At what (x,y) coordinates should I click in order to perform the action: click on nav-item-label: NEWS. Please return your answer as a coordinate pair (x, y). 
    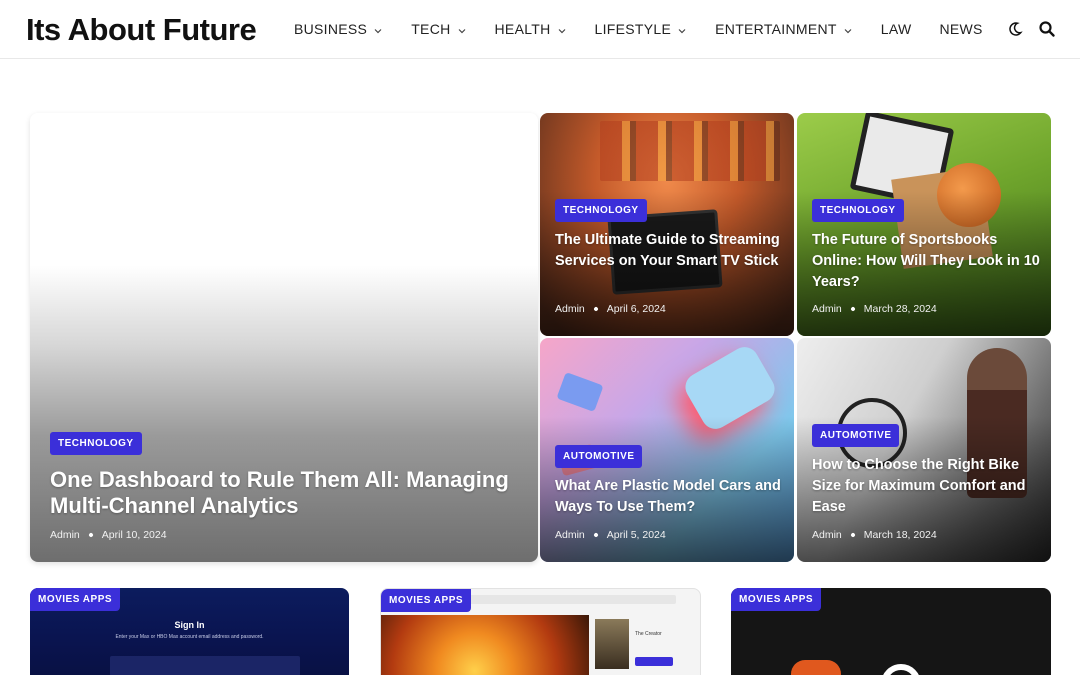
    Looking at the image, I should click on (961, 29).